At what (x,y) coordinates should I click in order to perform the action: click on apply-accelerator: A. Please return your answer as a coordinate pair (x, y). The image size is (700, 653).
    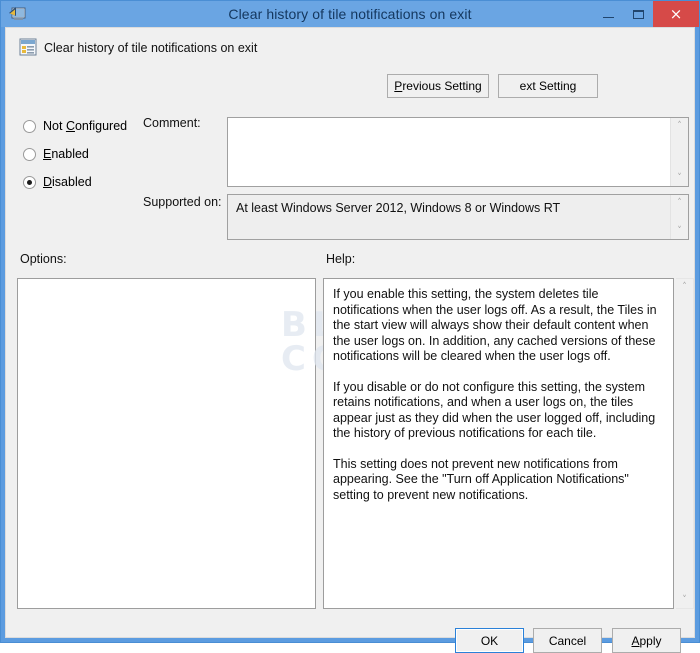
    Looking at the image, I should click on (635, 640).